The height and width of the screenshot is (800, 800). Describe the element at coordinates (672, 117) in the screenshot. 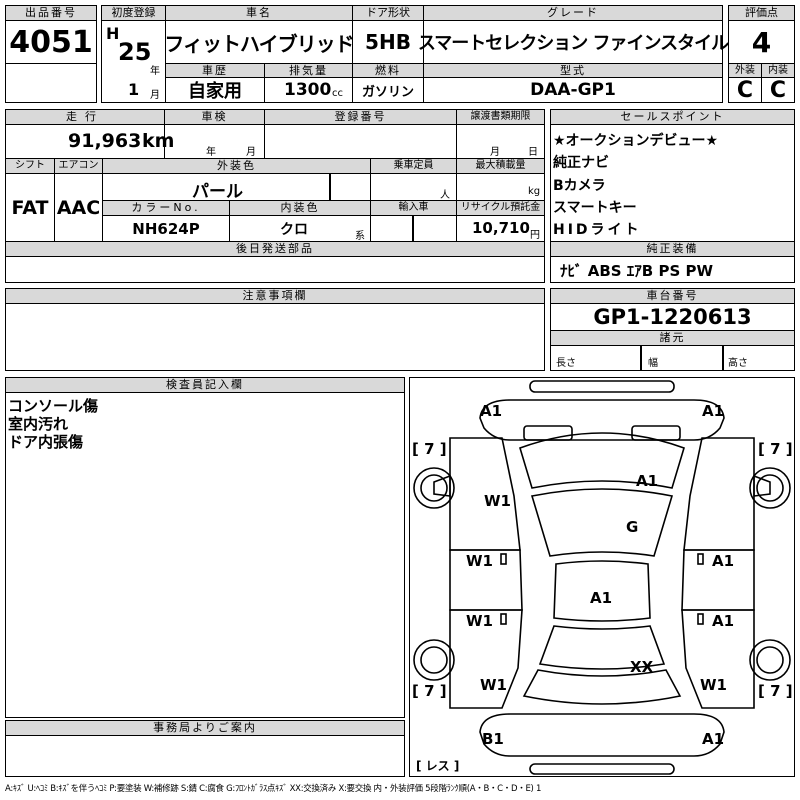

I see `sales-points-label: セールスポイント` at that location.